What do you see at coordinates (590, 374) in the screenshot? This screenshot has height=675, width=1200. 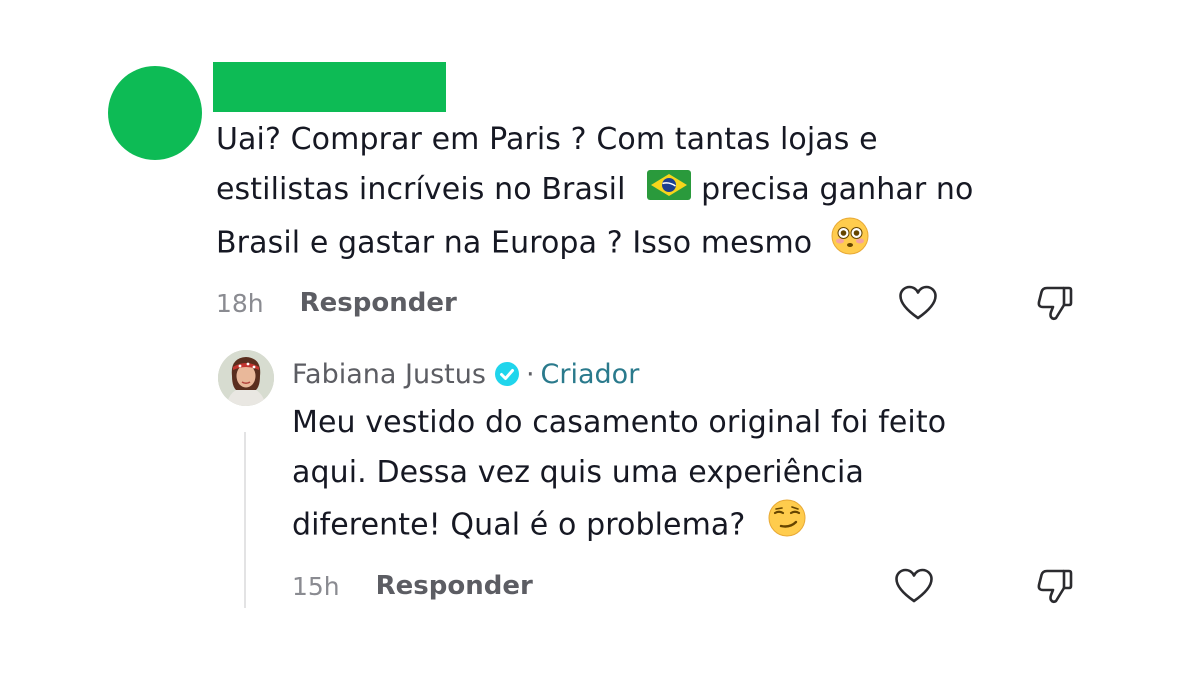 I see `creator-badge: Criador` at bounding box center [590, 374].